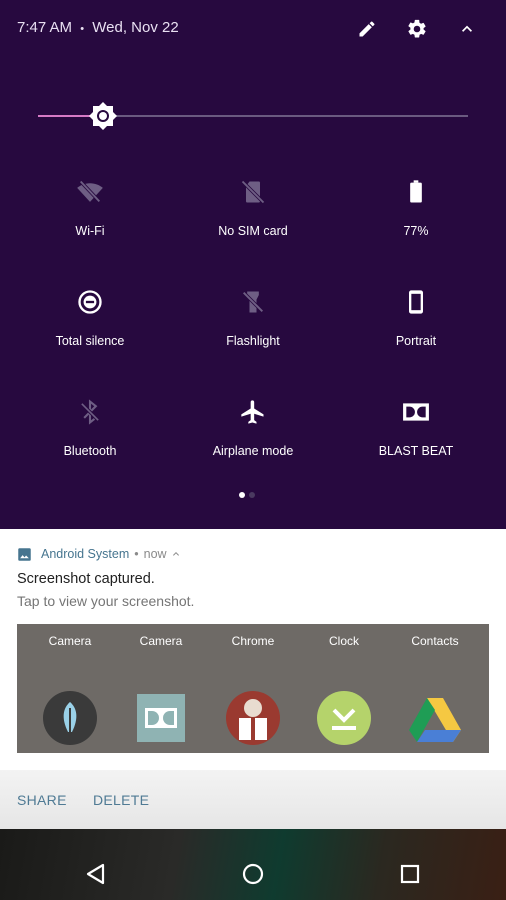  I want to click on brightness-thumb, so click(103, 116).